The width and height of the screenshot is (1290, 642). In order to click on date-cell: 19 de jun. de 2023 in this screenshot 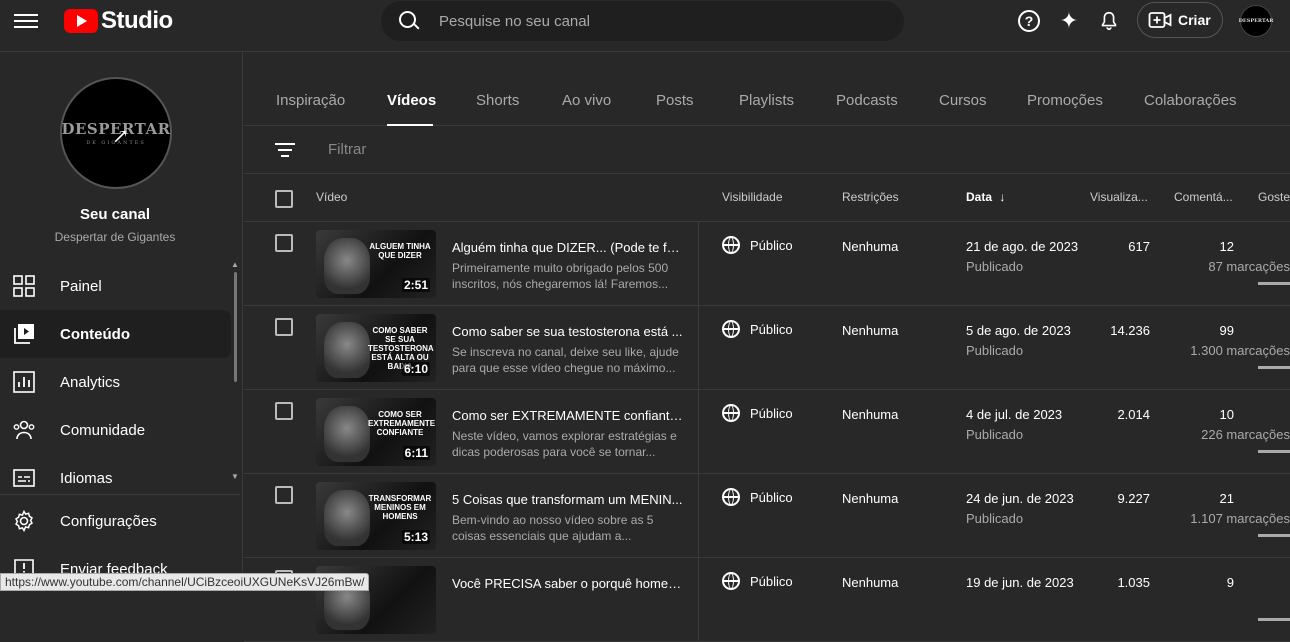, I will do `click(1020, 582)`.